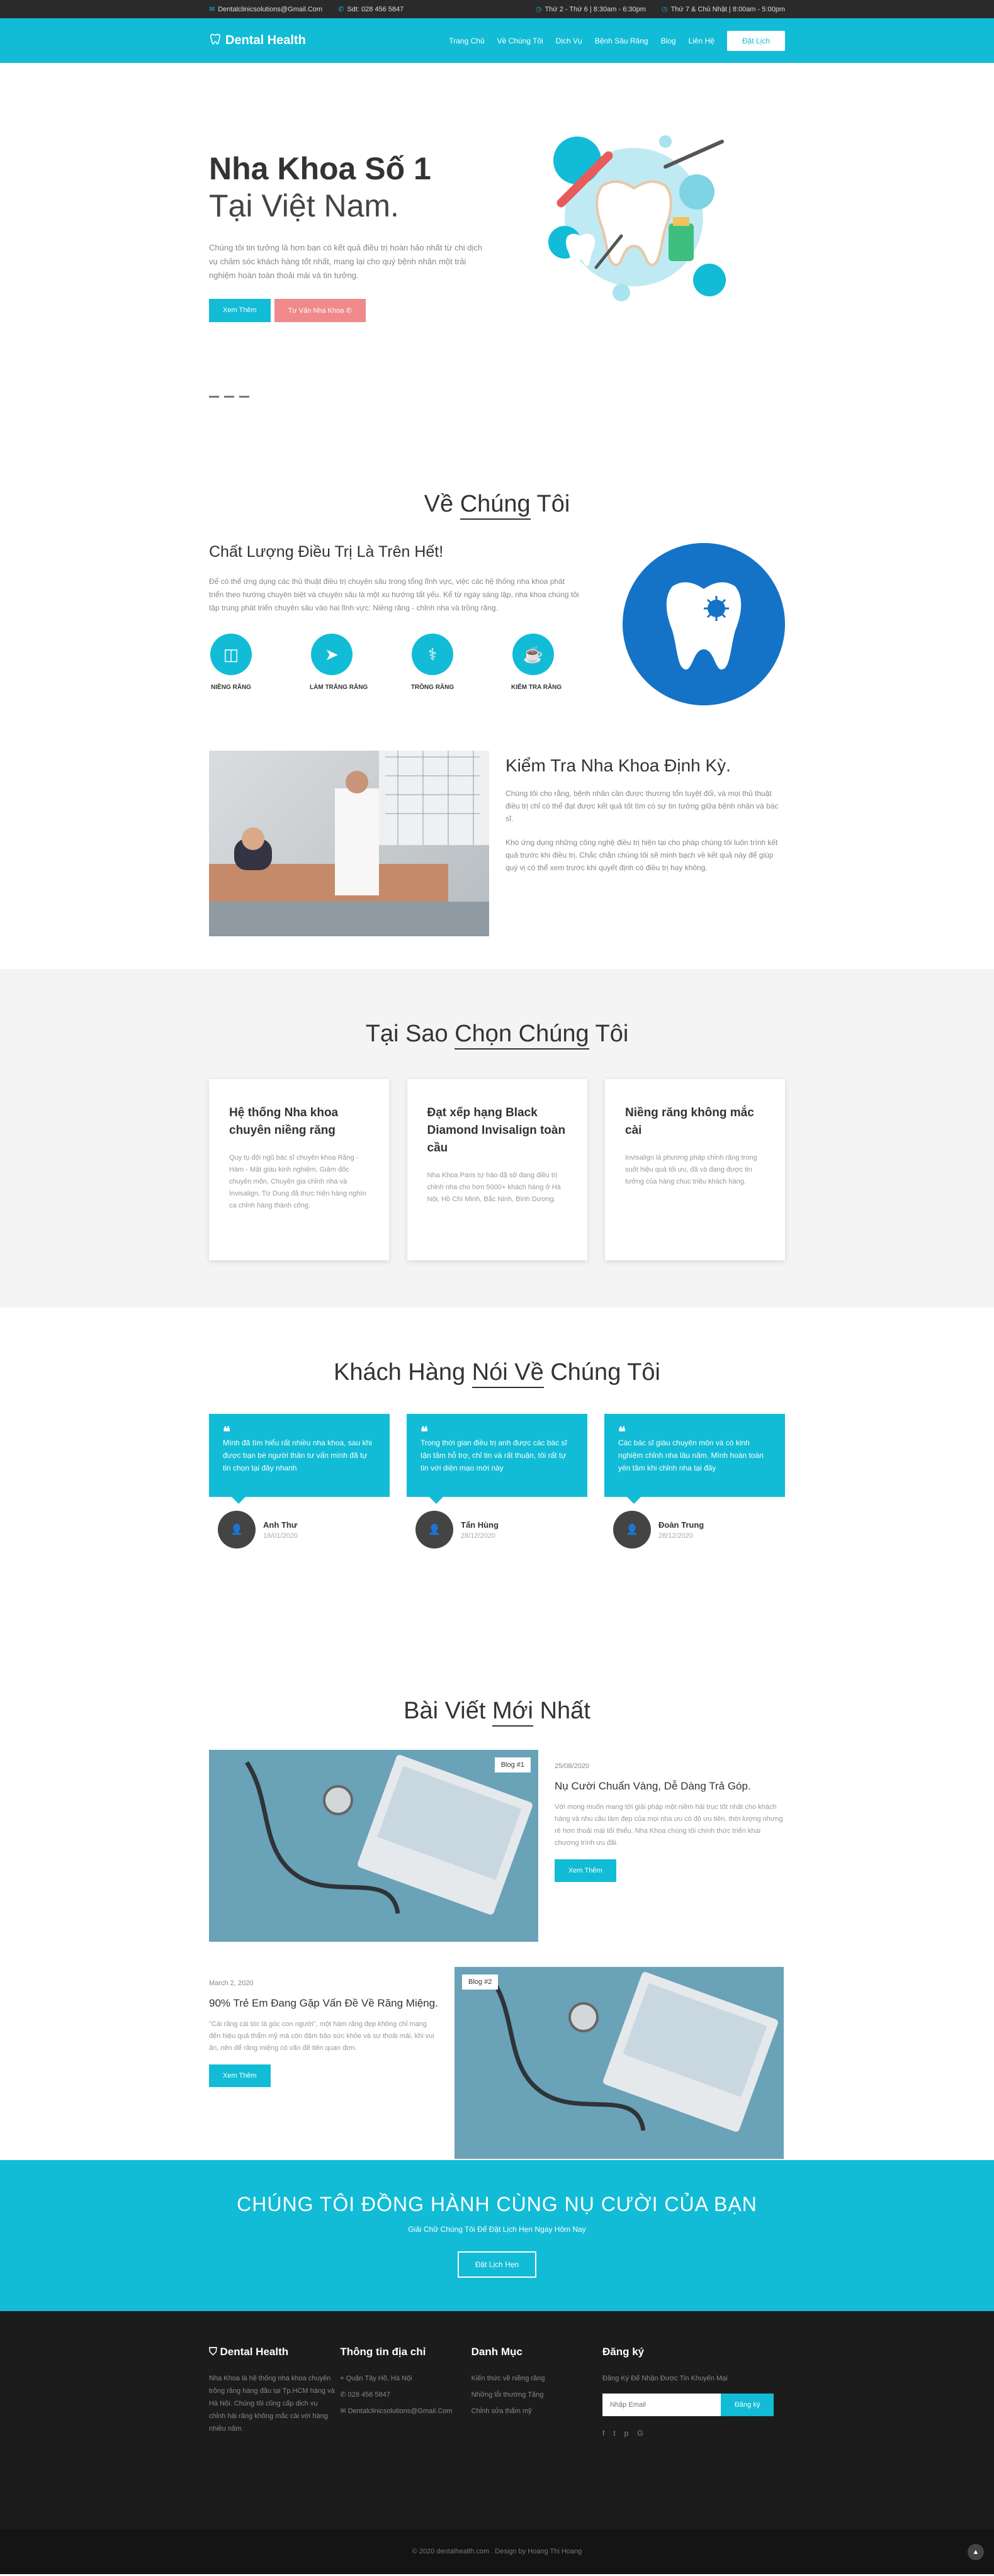  I want to click on footer-subscribe-text: Đăng Ký Để Nhận Được Tin Khuyến Mại, so click(665, 2378).